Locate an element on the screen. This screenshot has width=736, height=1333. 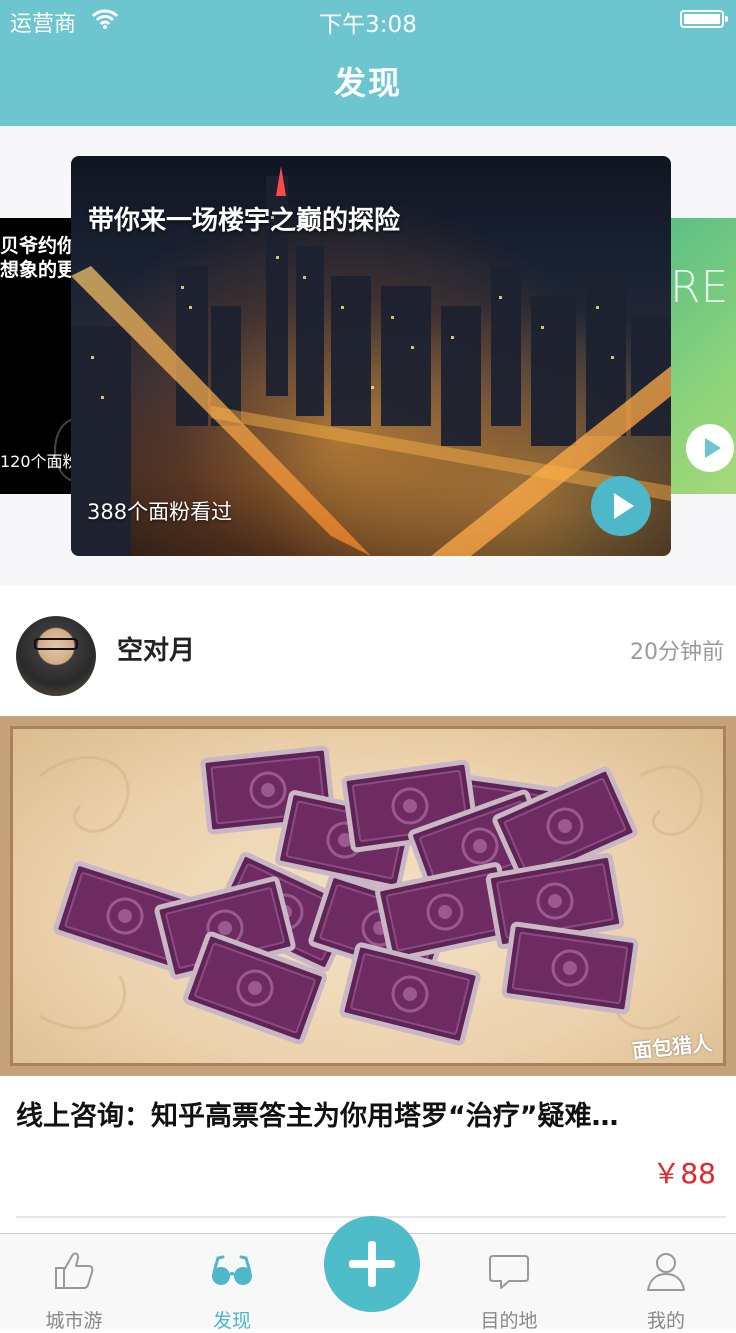
status-time: 下午3:08 is located at coordinates (368, 25).